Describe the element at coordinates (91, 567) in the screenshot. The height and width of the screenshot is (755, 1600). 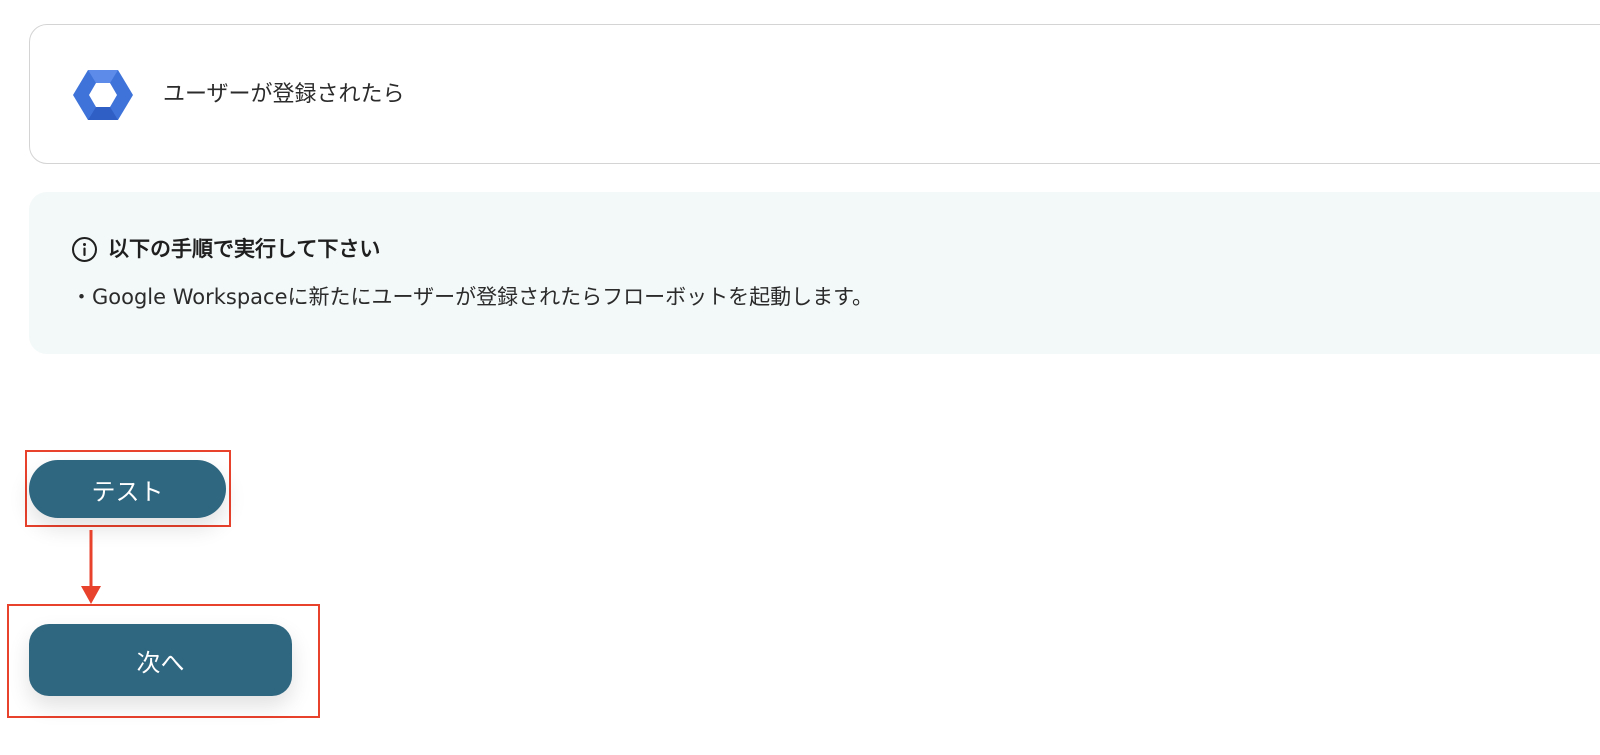
I see `down-arrow-icon` at that location.